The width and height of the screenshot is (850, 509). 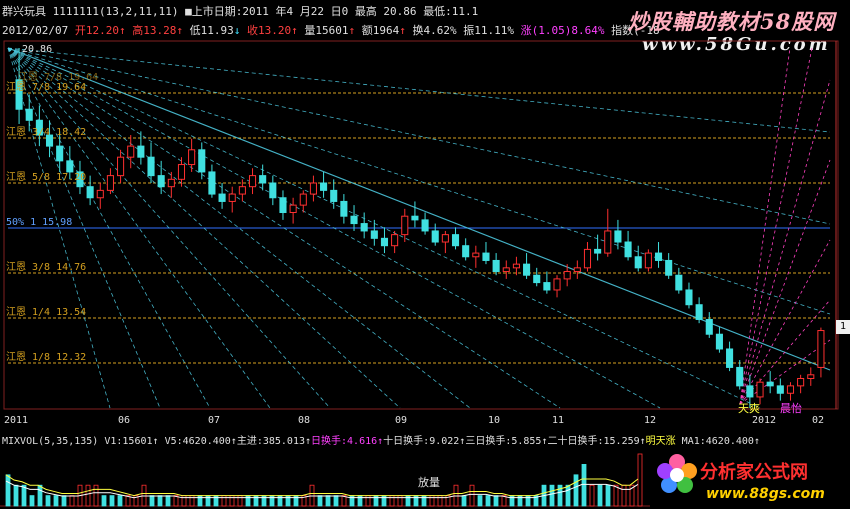 What do you see at coordinates (46, 312) in the screenshot?
I see `gann-level-label: 江恩 1/4 13.54` at bounding box center [46, 312].